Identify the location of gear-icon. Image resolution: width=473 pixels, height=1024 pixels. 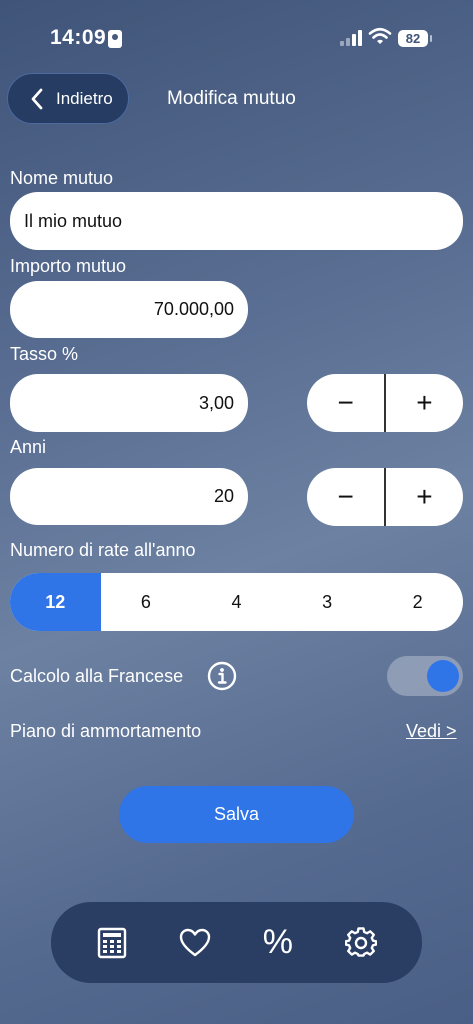
(360, 941).